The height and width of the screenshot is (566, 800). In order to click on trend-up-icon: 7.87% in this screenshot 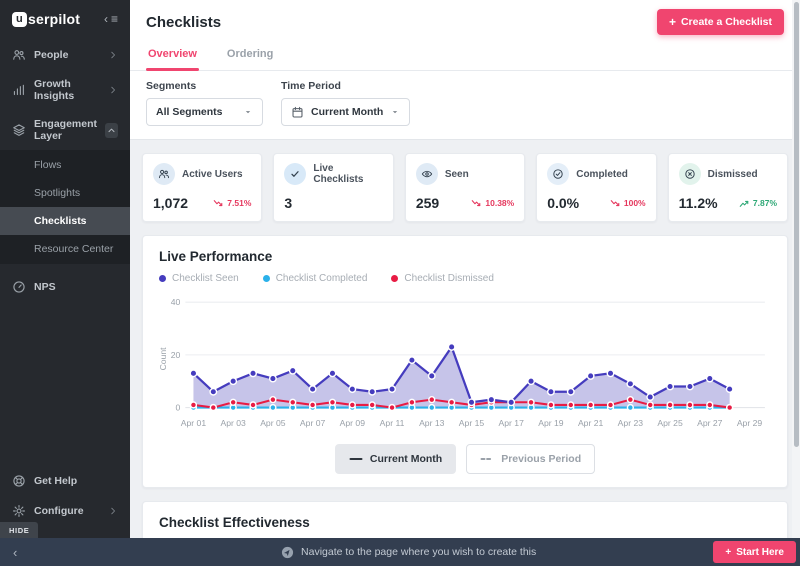, I will do `click(758, 203)`.